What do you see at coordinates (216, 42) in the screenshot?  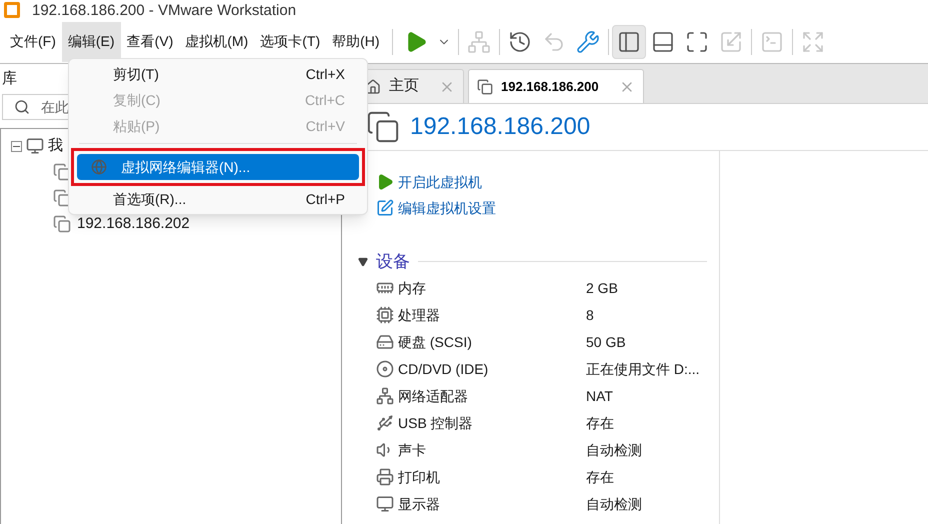 I see `menu-item: 虚拟机(M)` at bounding box center [216, 42].